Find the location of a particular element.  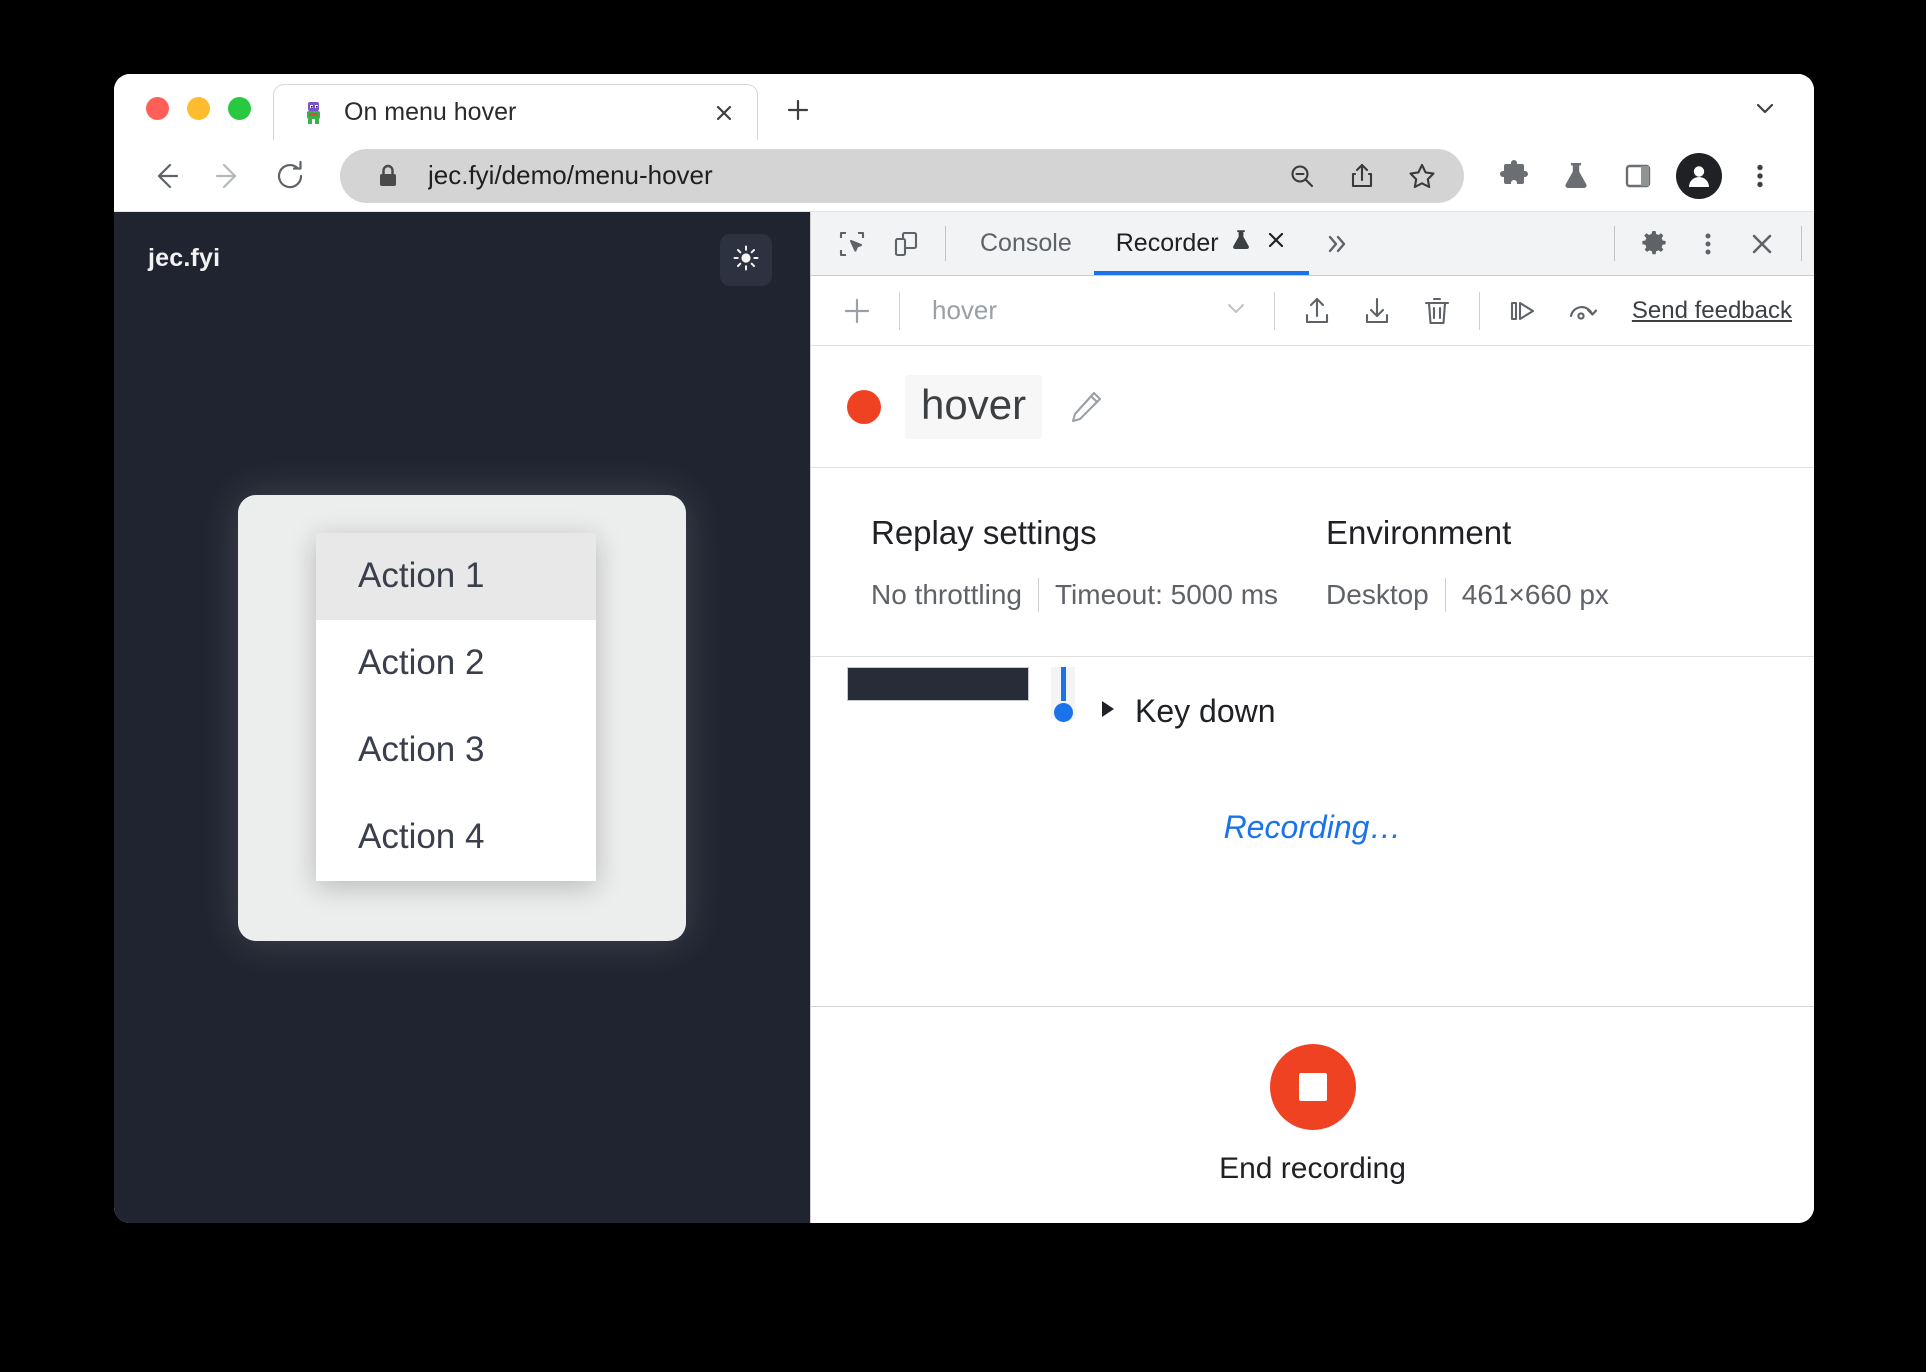

zoom-window-button is located at coordinates (239, 108).